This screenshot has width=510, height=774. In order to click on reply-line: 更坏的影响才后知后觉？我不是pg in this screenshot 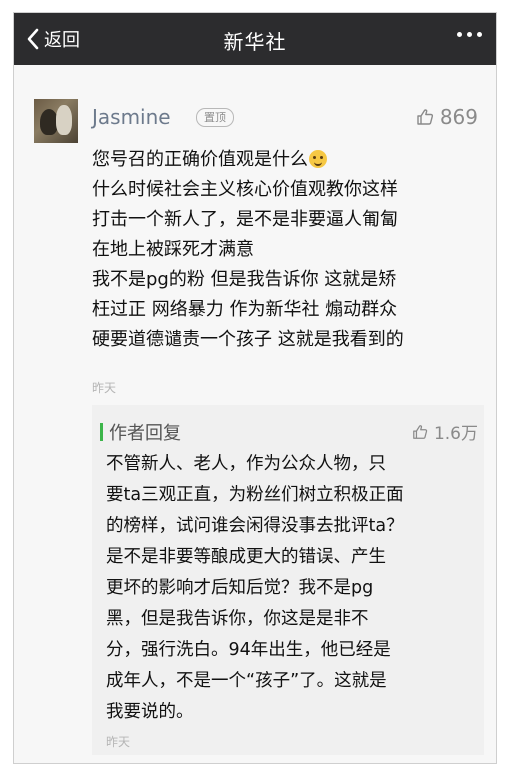, I will do `click(240, 588)`.